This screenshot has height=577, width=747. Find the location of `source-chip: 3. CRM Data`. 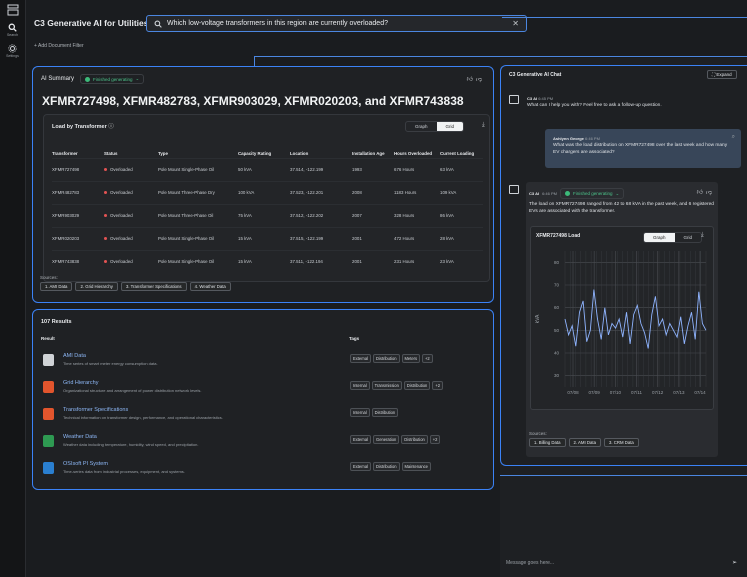

source-chip: 3. CRM Data is located at coordinates (621, 442).